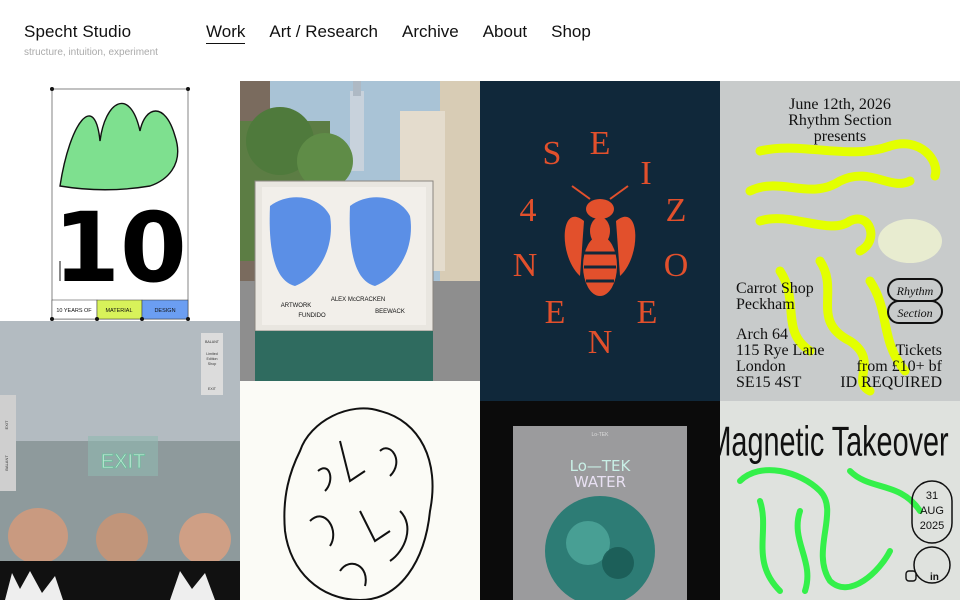 The height and width of the screenshot is (600, 960). I want to click on nav-work: Work, so click(226, 33).